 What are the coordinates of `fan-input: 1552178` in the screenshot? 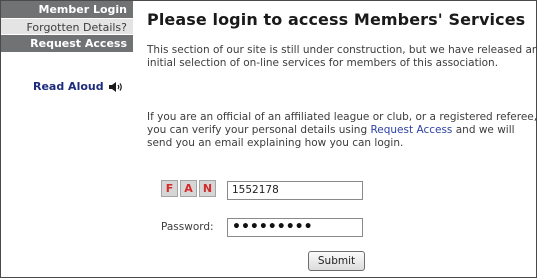 It's located at (295, 190).